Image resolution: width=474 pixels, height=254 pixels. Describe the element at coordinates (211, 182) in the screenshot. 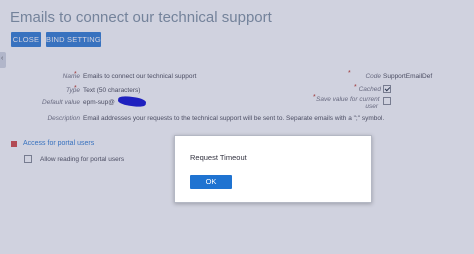

I see `ok-button: OK` at that location.